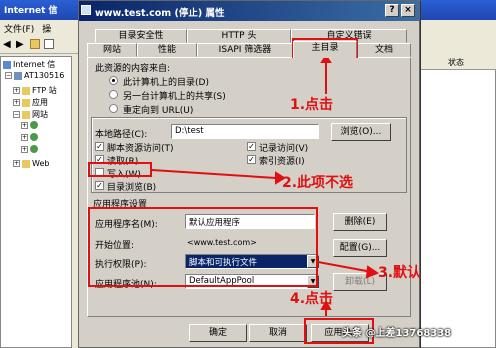 The height and width of the screenshot is (348, 496). Describe the element at coordinates (397, 333) in the screenshot. I see `watermark: 头条 @上差13768338` at that location.